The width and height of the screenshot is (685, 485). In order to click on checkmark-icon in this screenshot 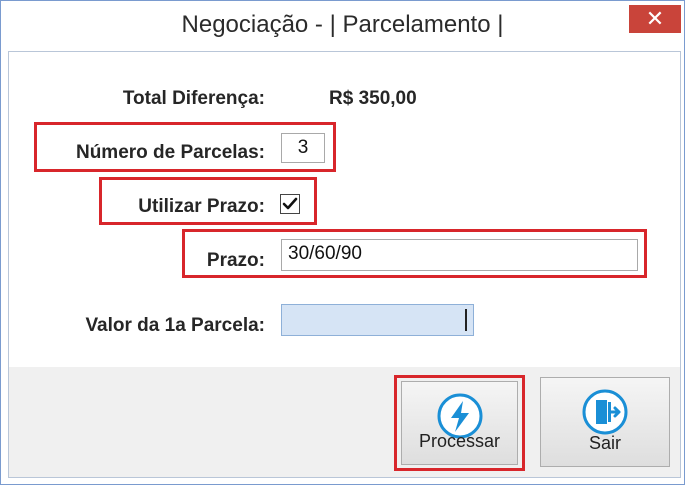, I will do `click(290, 203)`.